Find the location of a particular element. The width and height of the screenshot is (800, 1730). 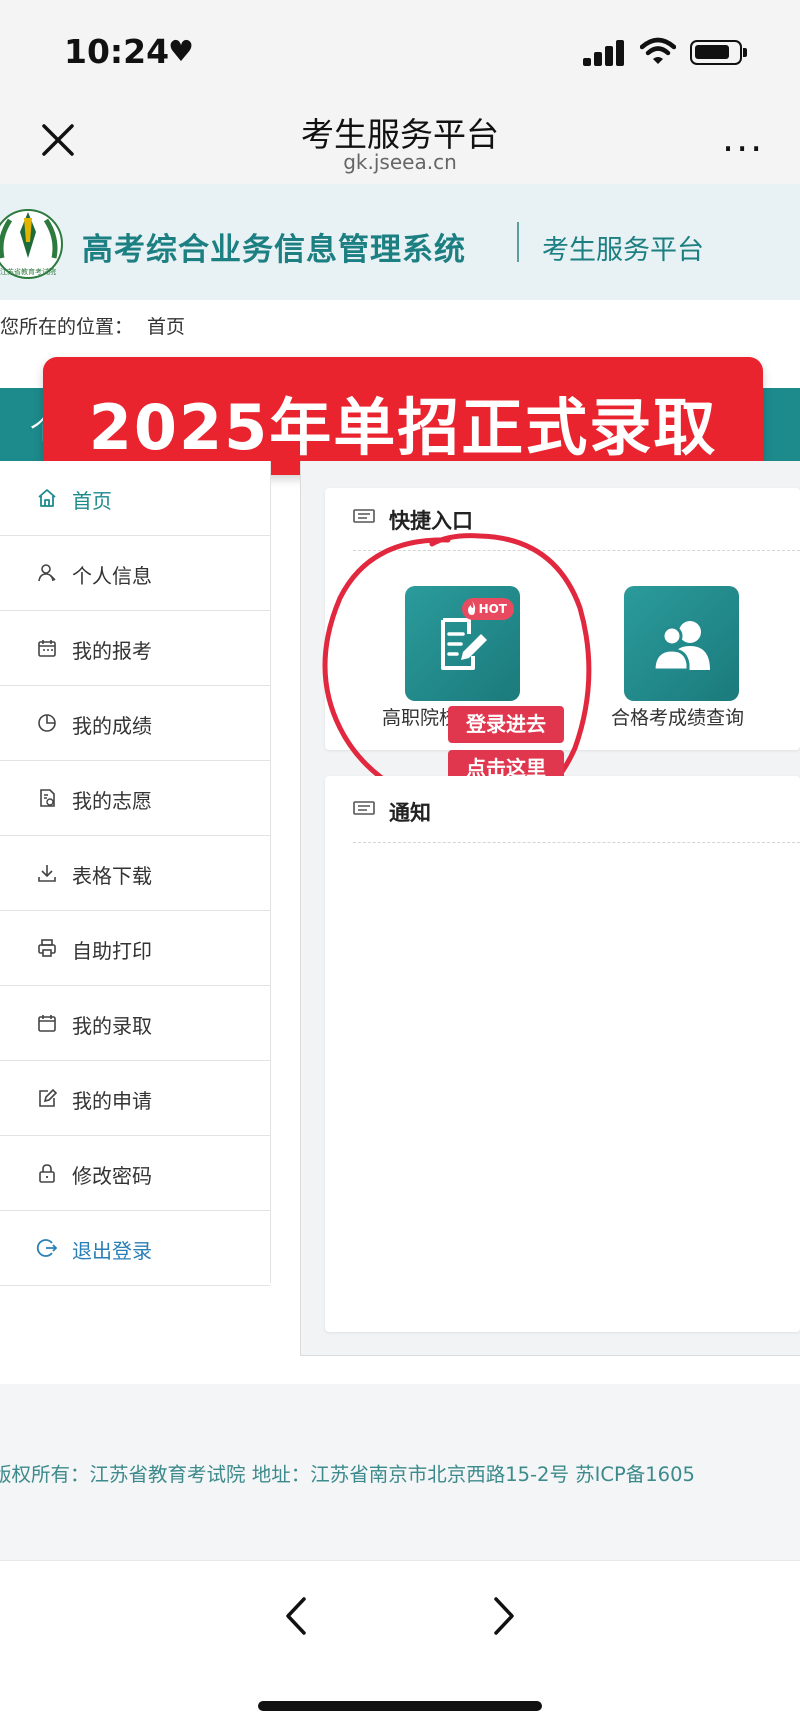

calendar-icon is located at coordinates (47, 648).